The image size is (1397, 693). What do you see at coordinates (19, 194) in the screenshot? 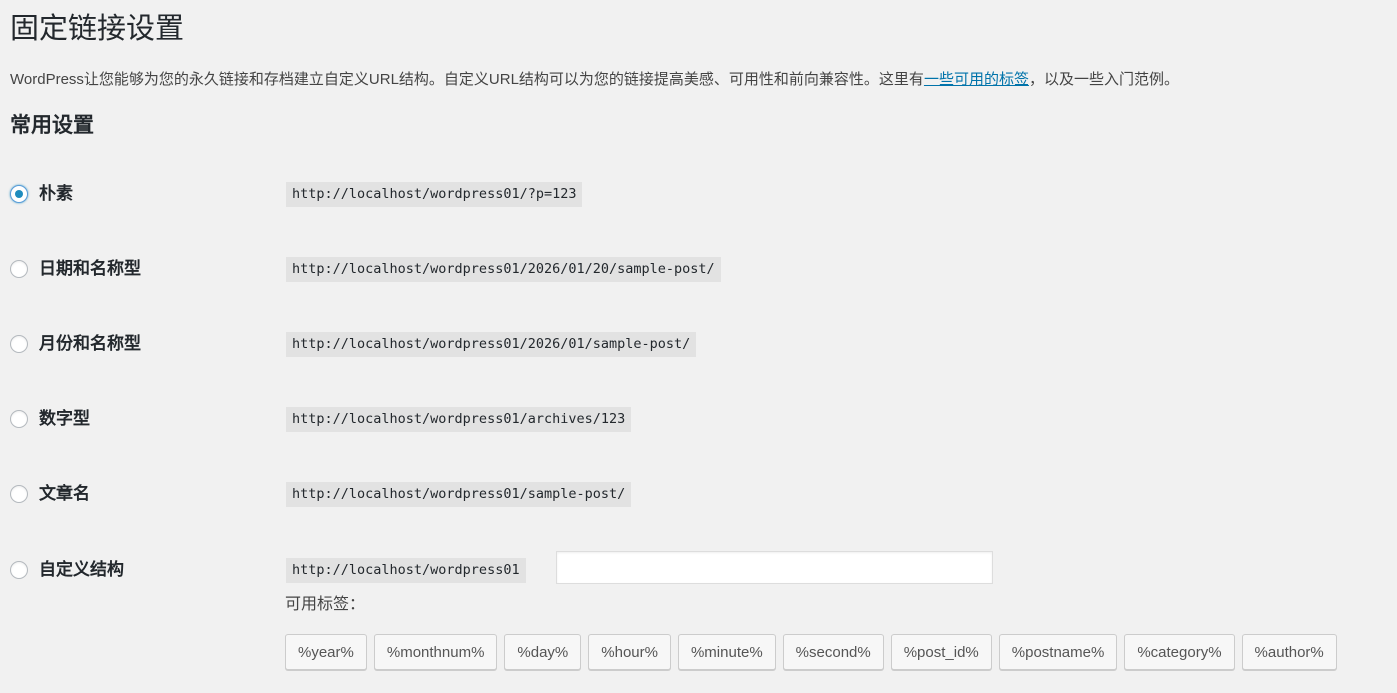
I see `radio-plain` at bounding box center [19, 194].